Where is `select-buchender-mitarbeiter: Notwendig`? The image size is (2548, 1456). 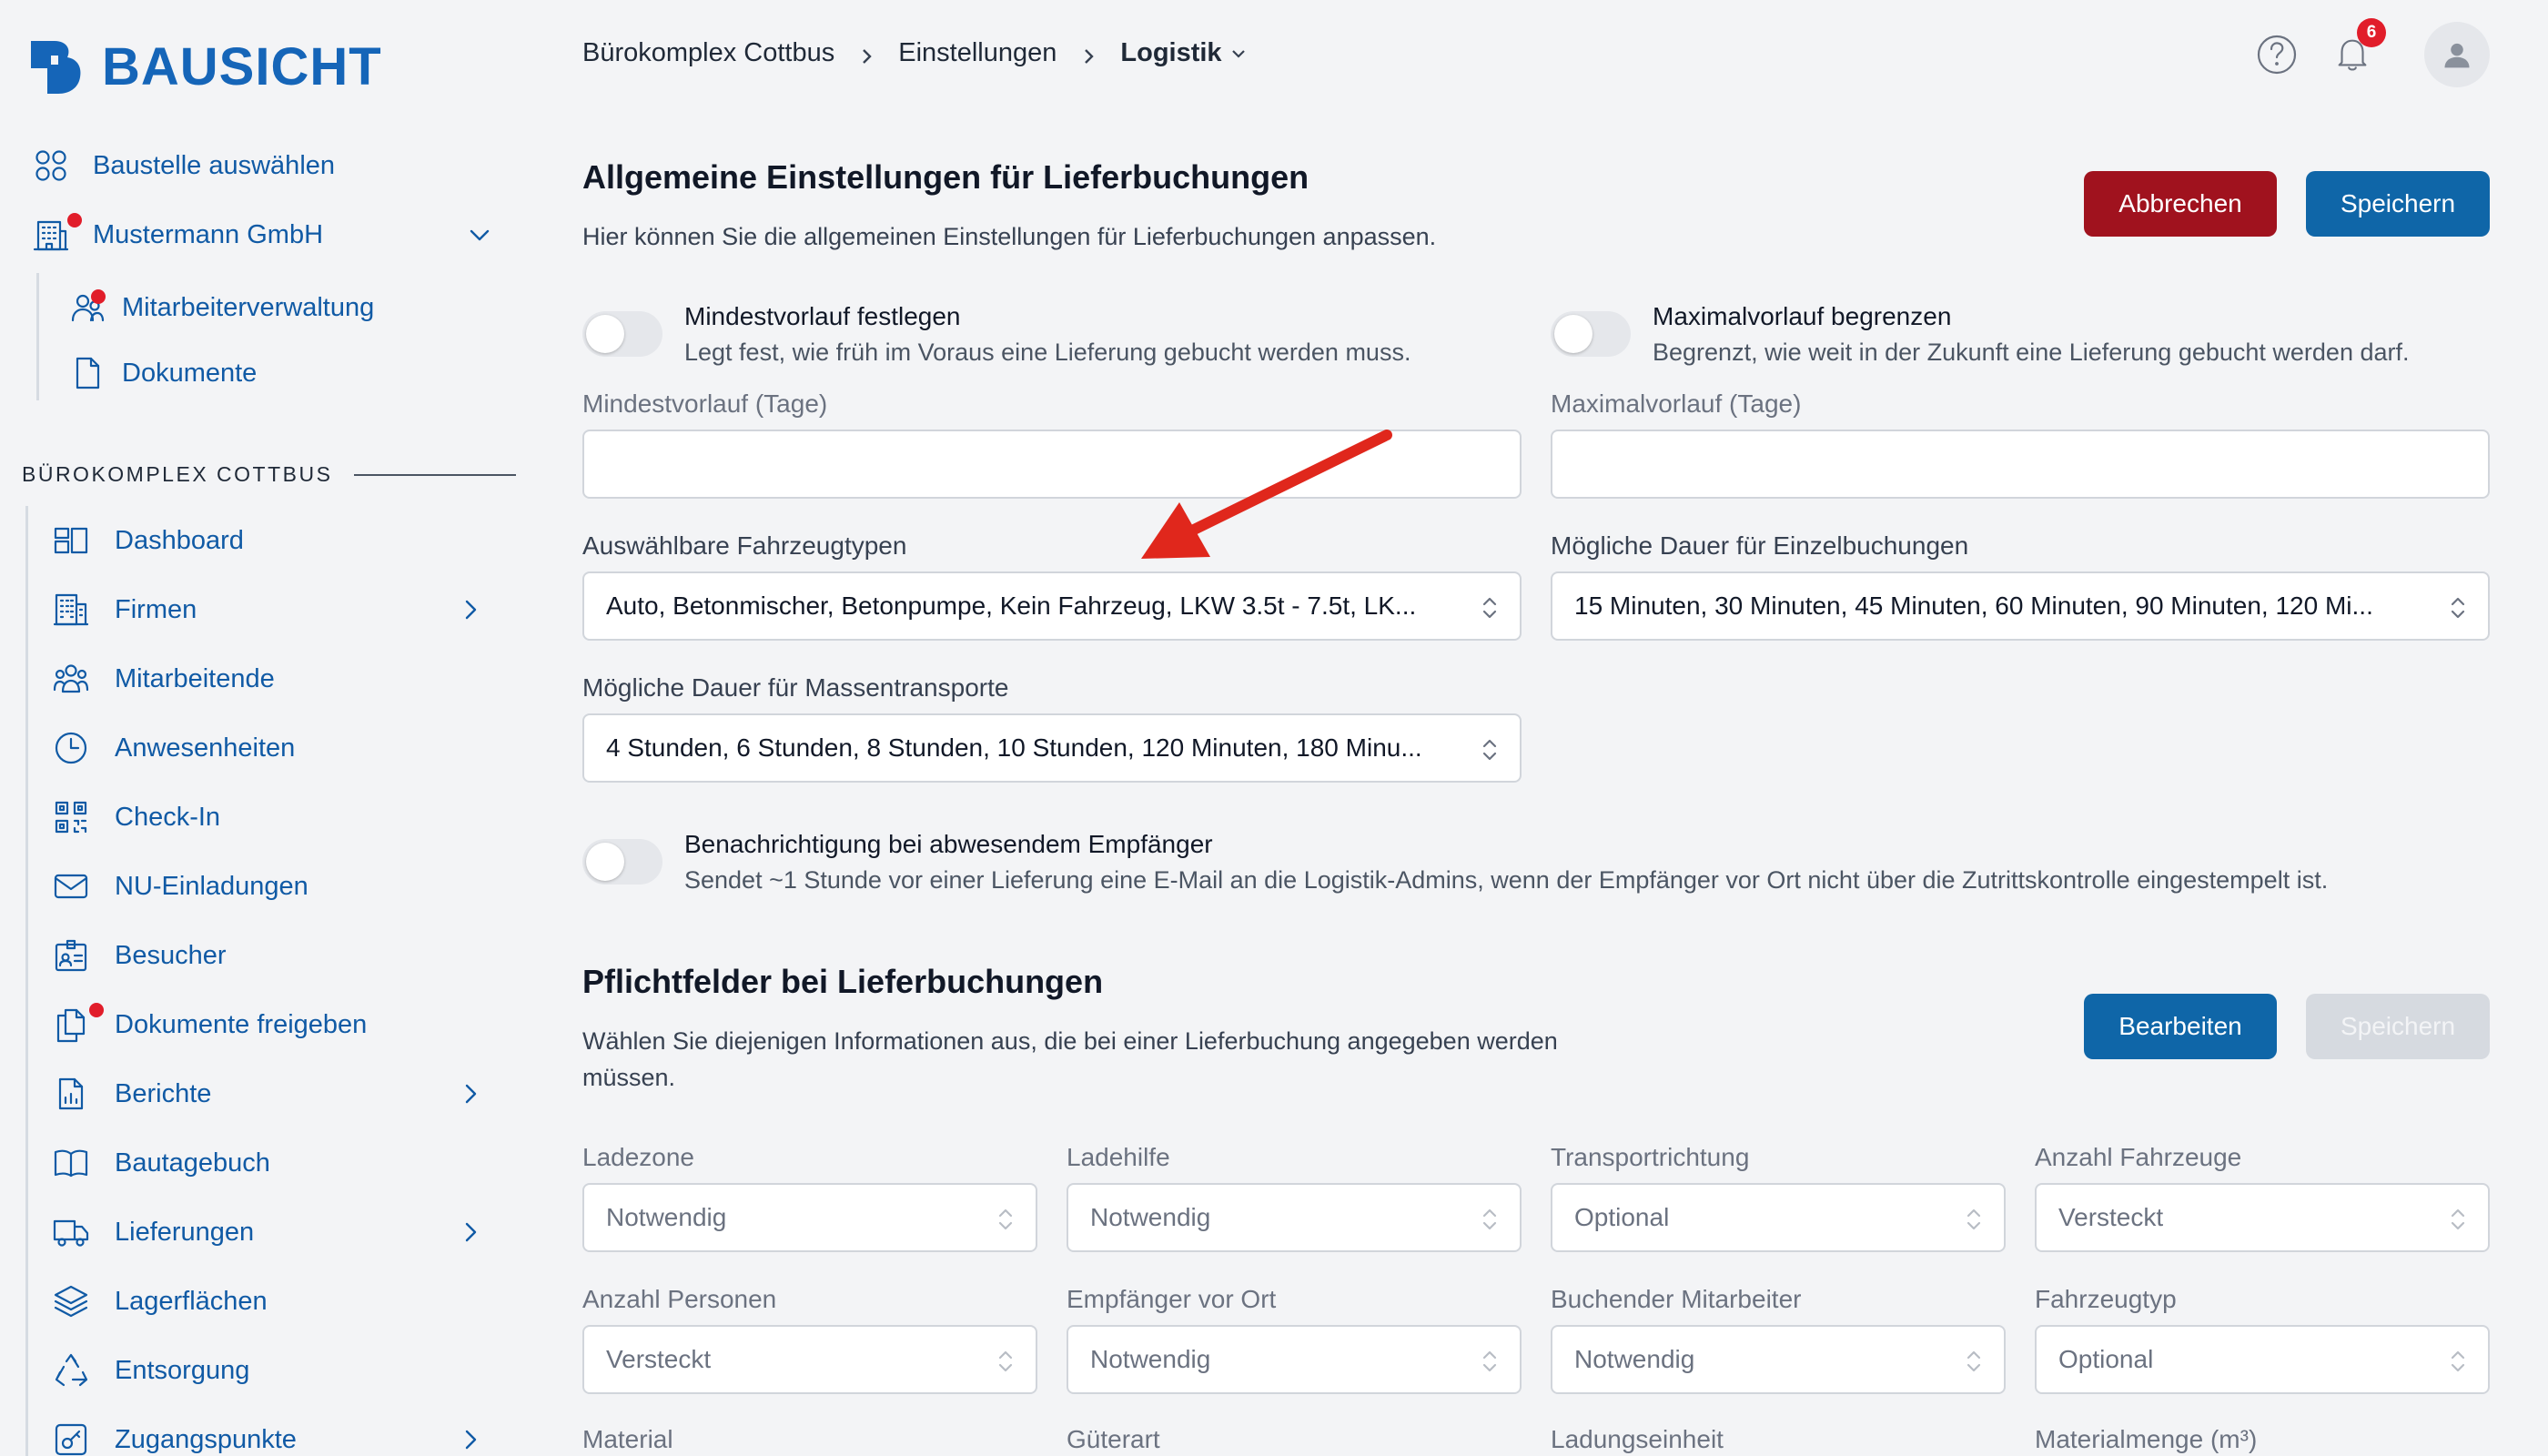 select-buchender-mitarbeiter: Notwendig is located at coordinates (1779, 1360).